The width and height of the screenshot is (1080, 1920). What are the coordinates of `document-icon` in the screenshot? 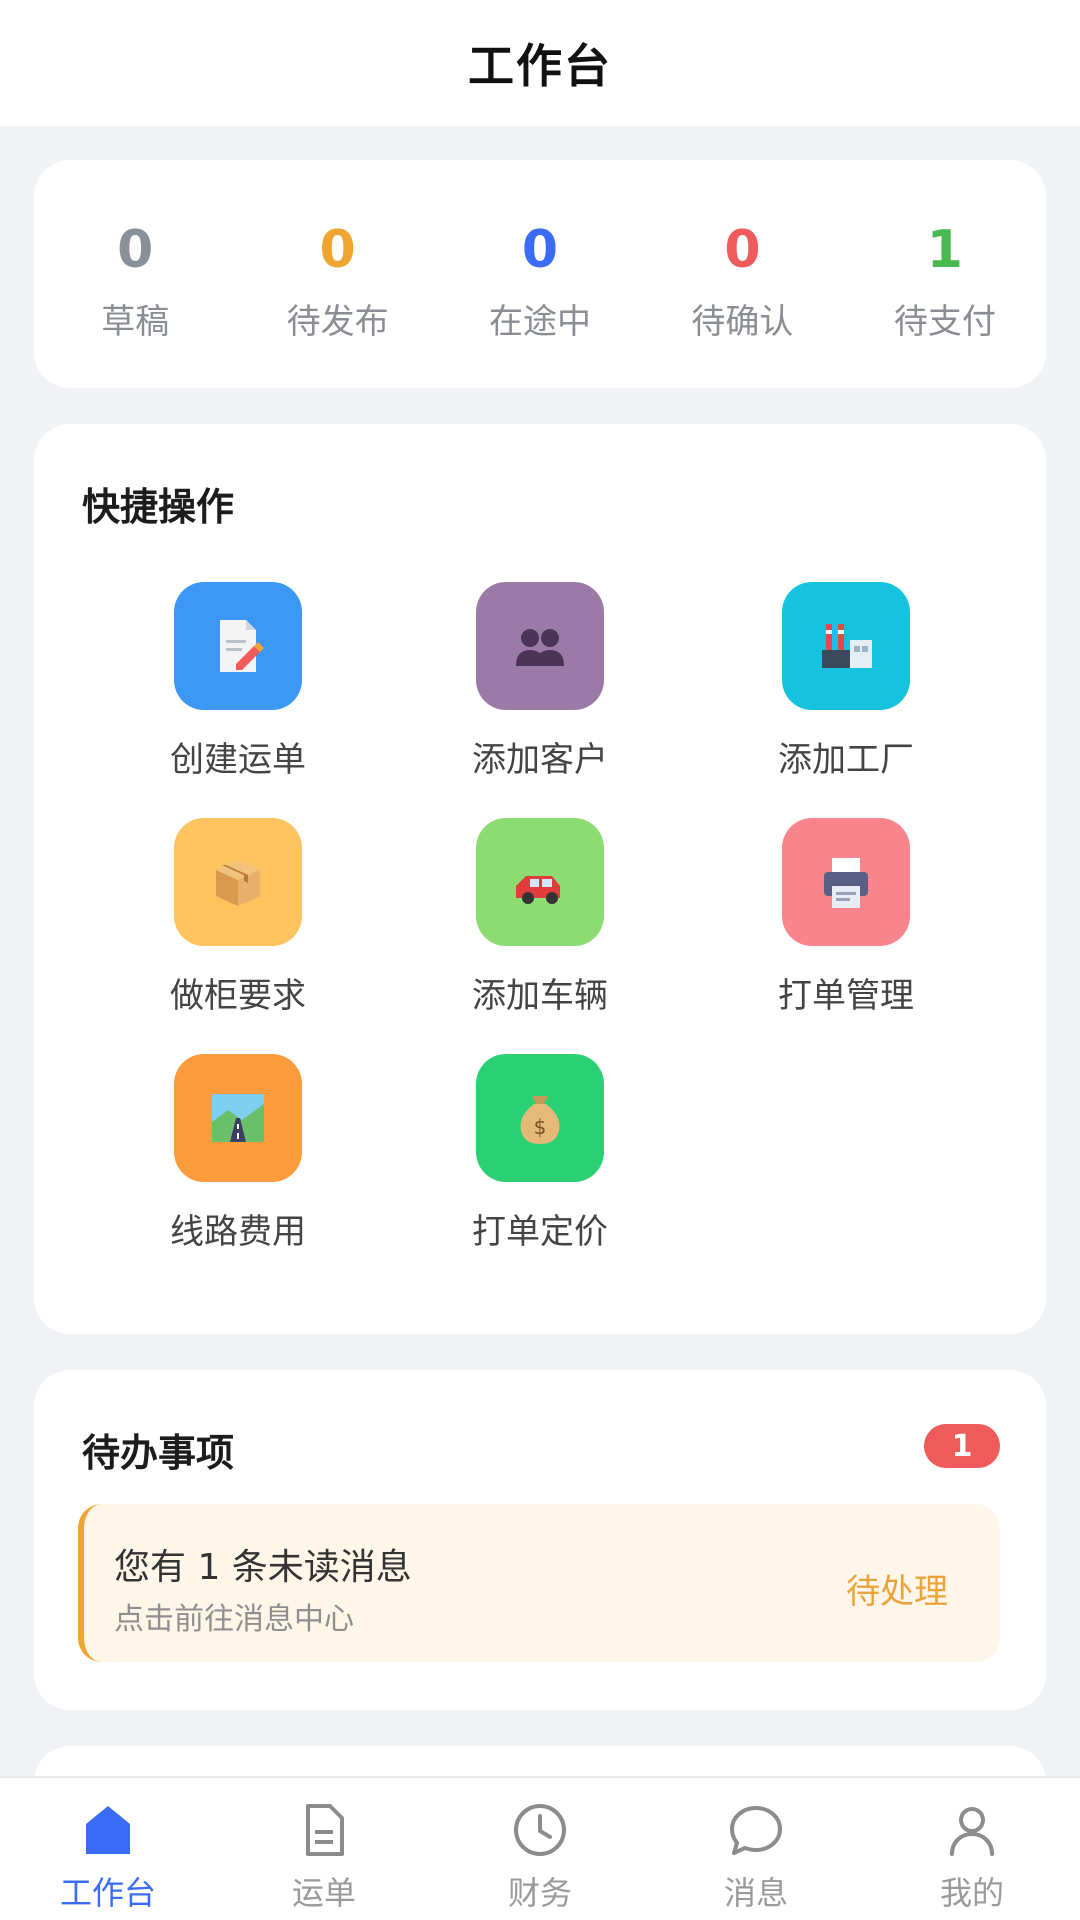 It's located at (325, 1830).